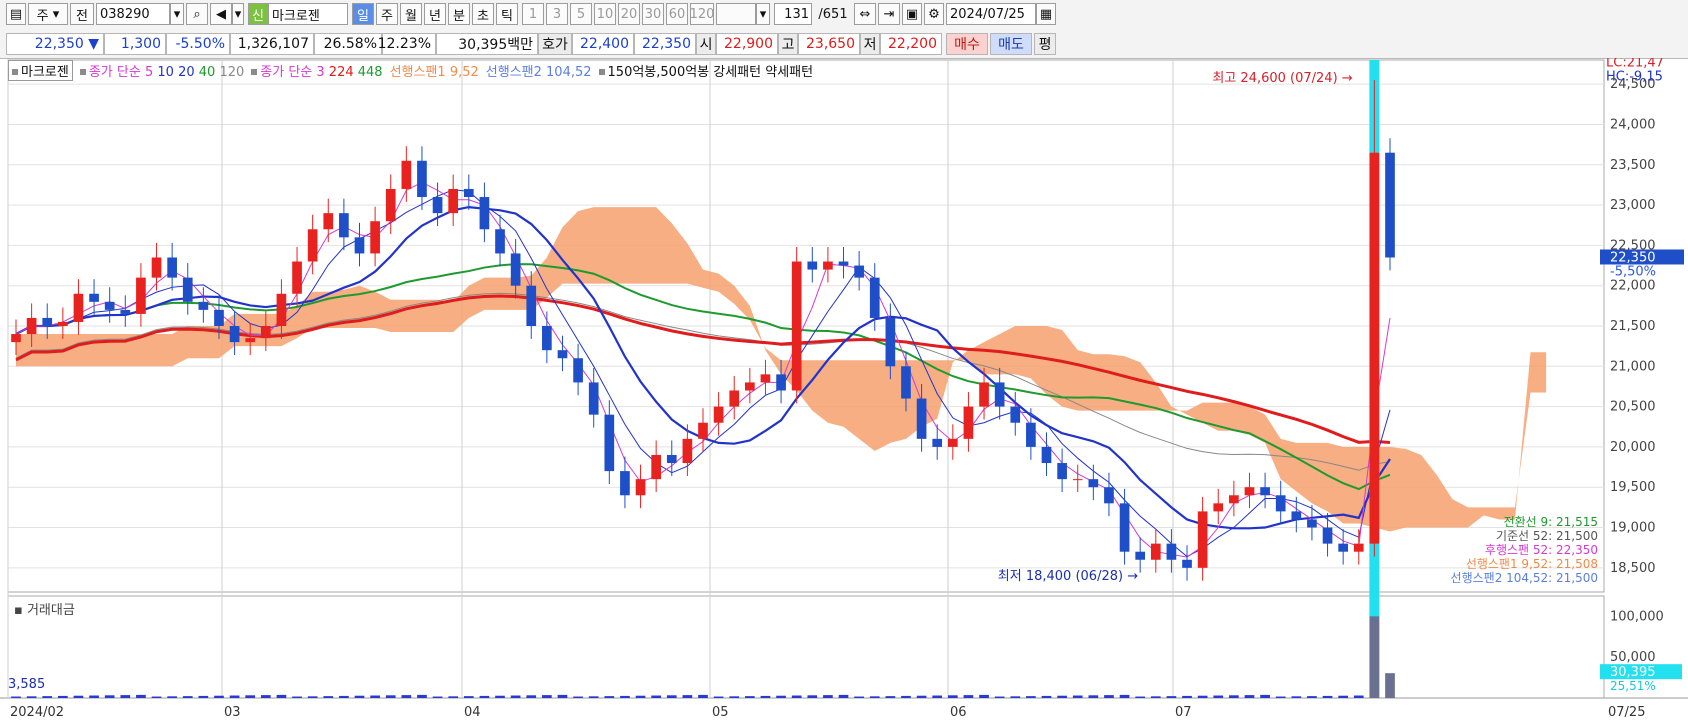 The height and width of the screenshot is (725, 1688). Describe the element at coordinates (557, 14) in the screenshot. I see `tick-3: 3` at that location.